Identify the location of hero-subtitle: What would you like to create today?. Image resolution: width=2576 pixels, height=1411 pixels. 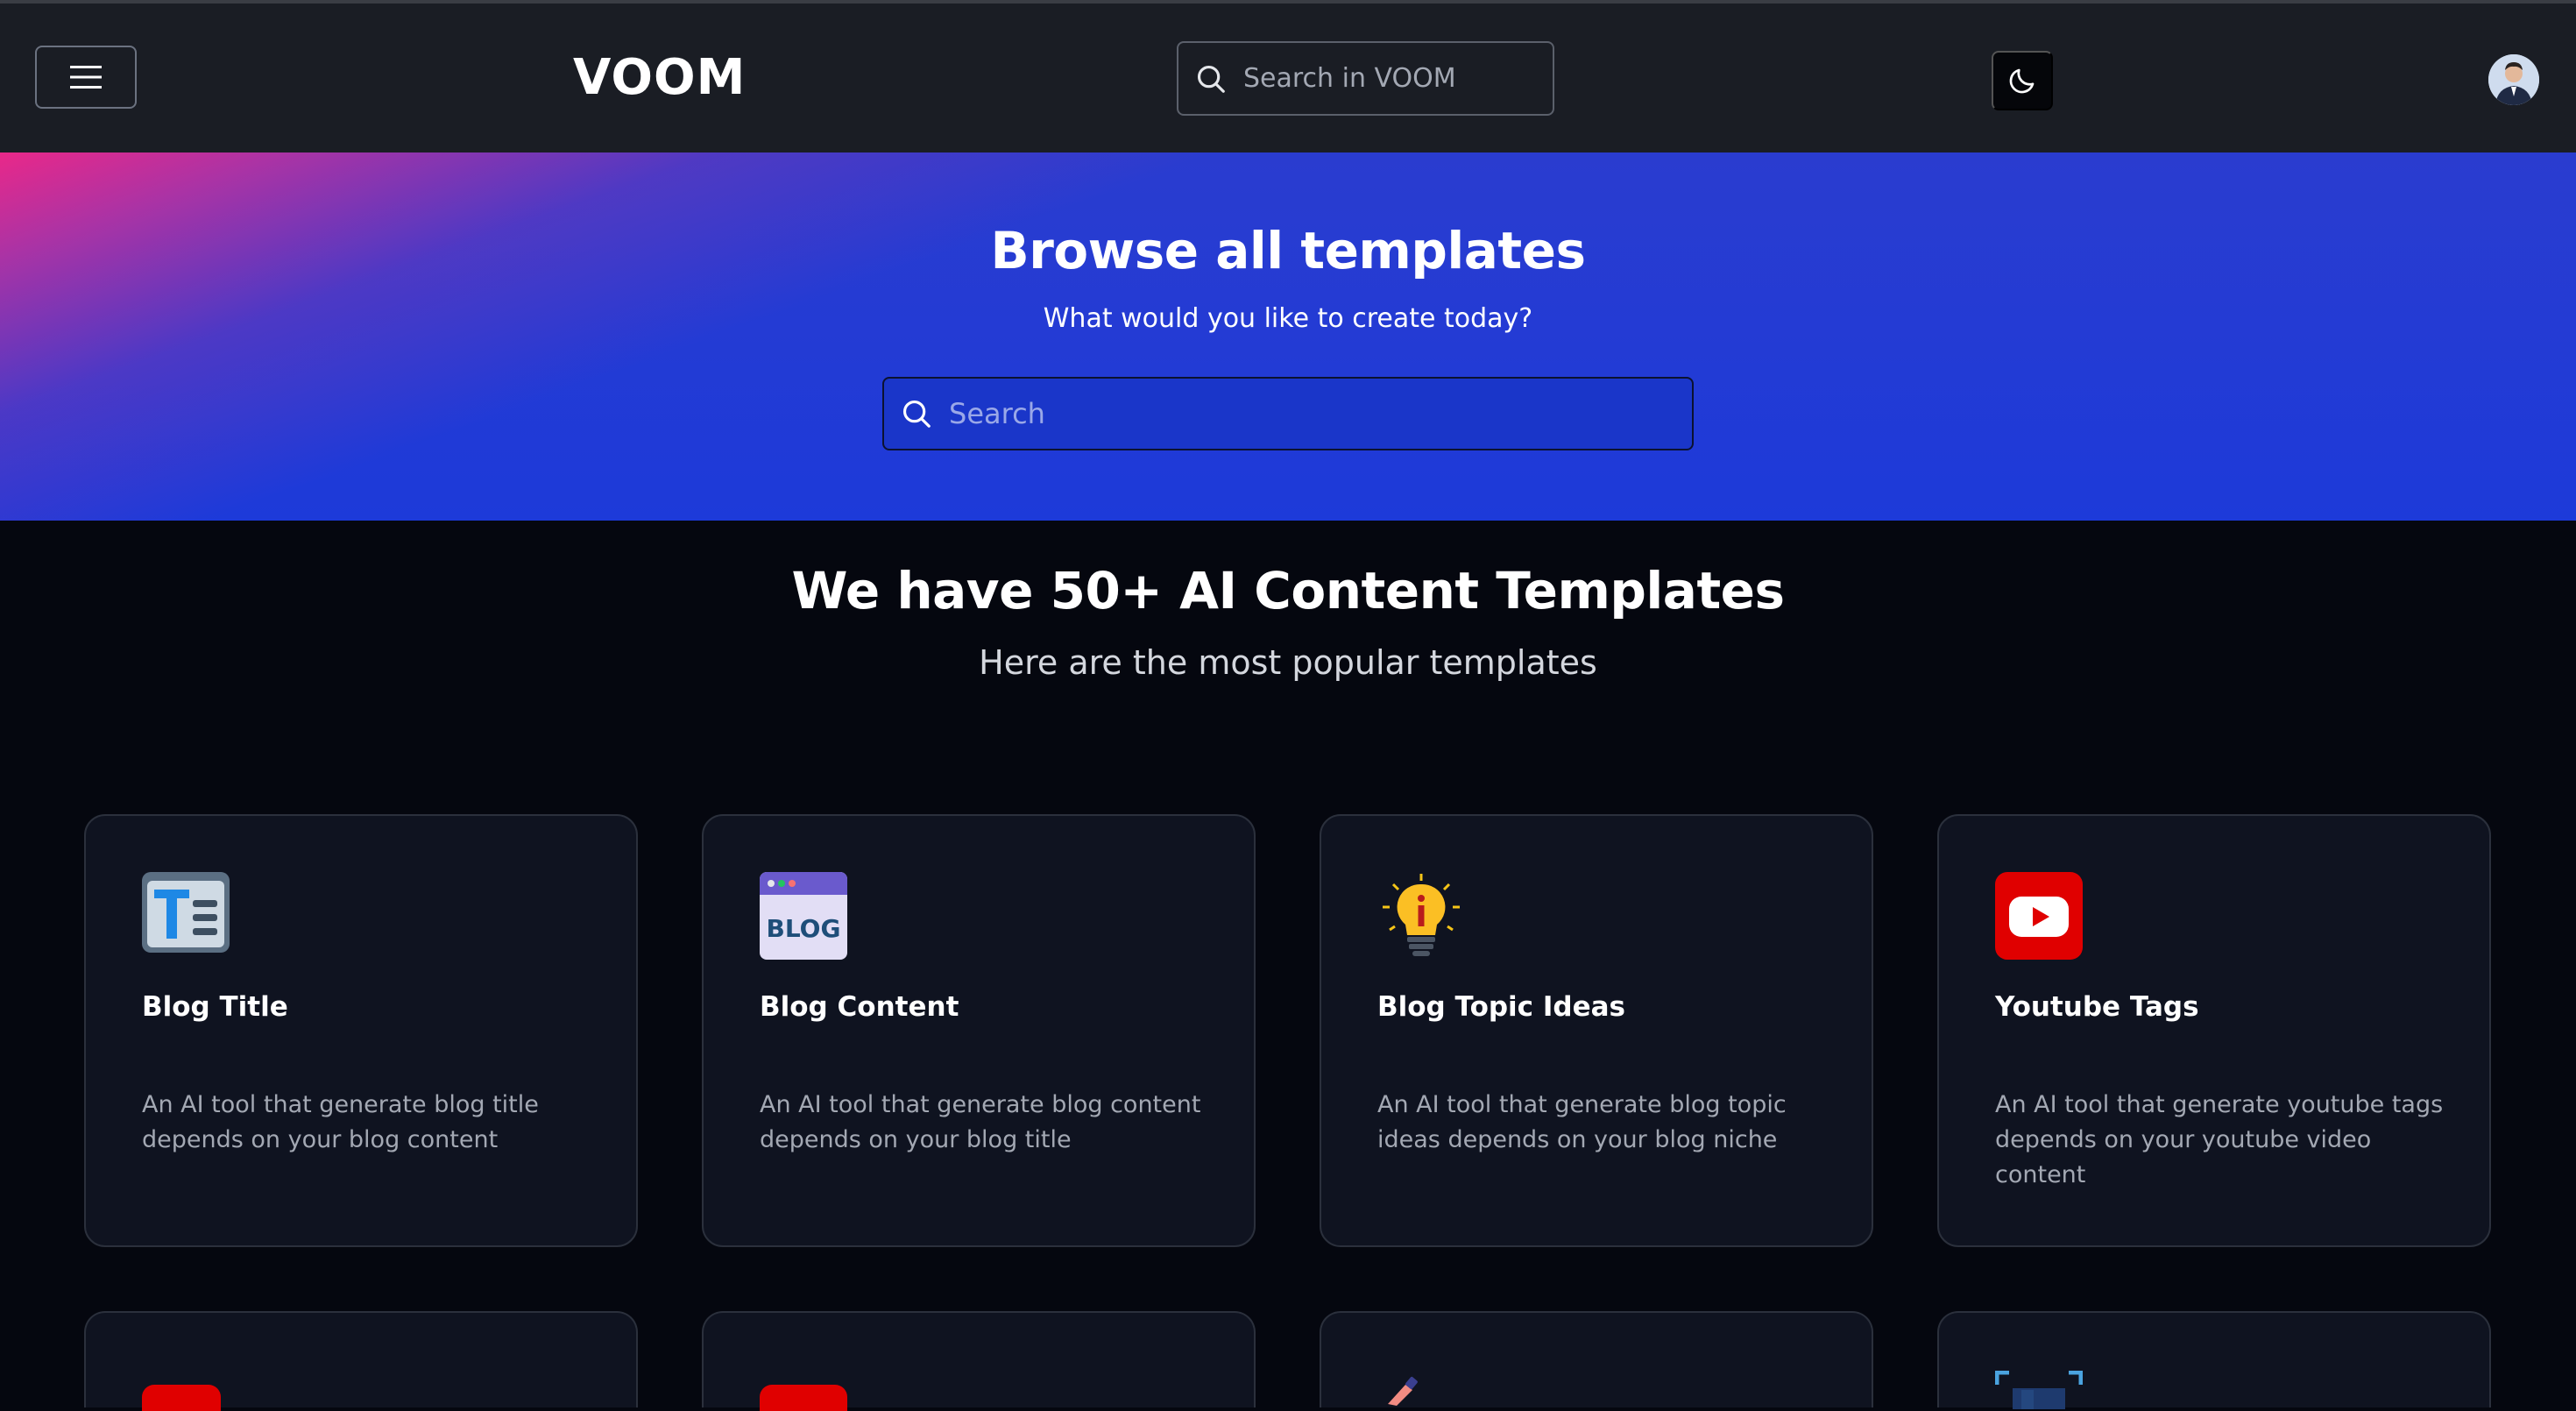
(1288, 318).